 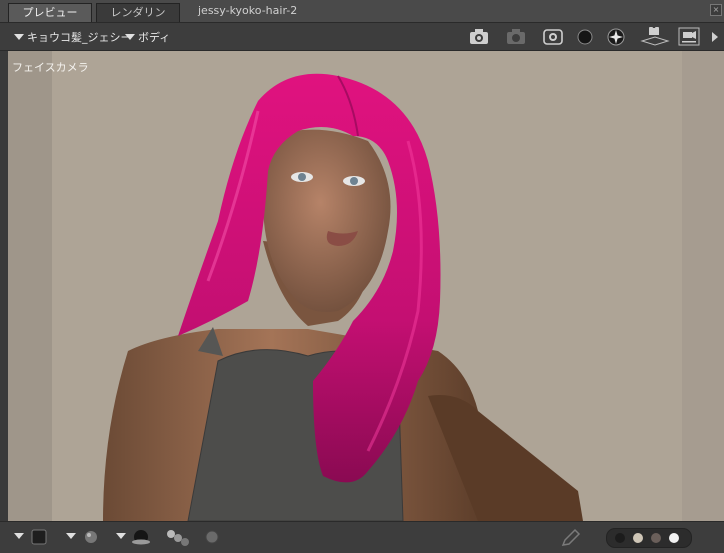 I want to click on left-gutter, so click(x=4, y=286).